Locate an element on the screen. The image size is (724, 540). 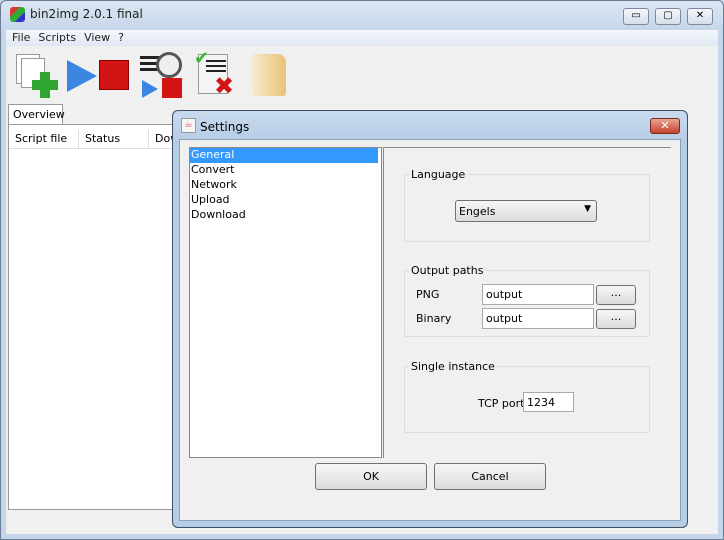
category-general: General is located at coordinates (284, 155).